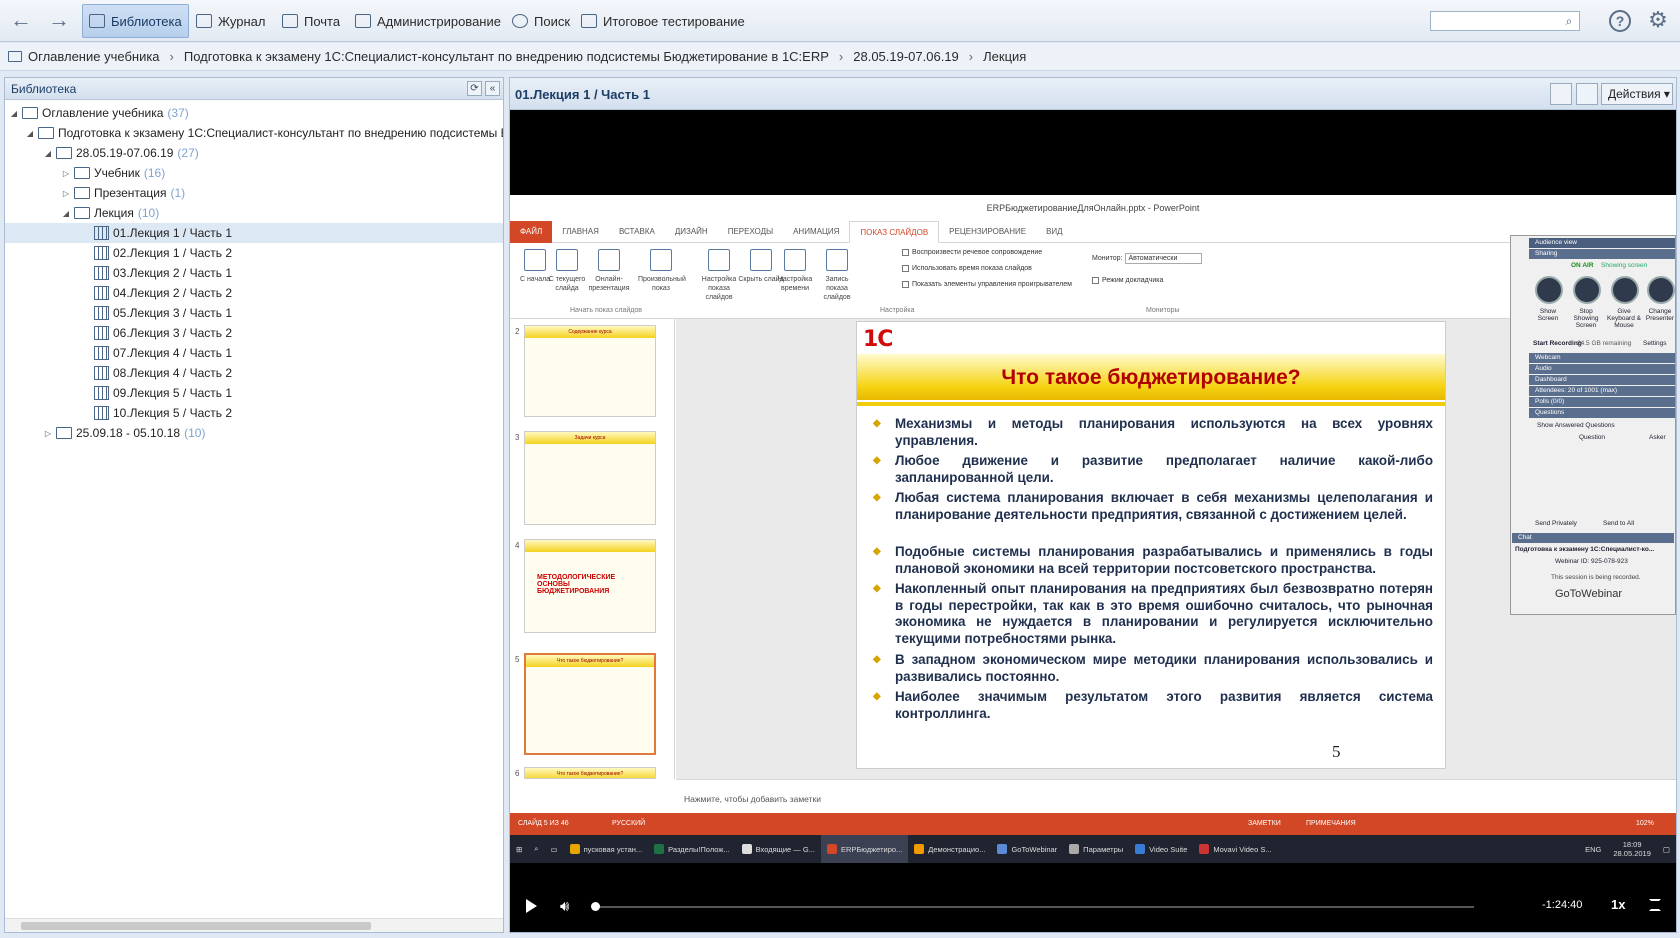 Image resolution: width=1680 pixels, height=938 pixels. I want to click on scrollbar-thumb, so click(196, 926).